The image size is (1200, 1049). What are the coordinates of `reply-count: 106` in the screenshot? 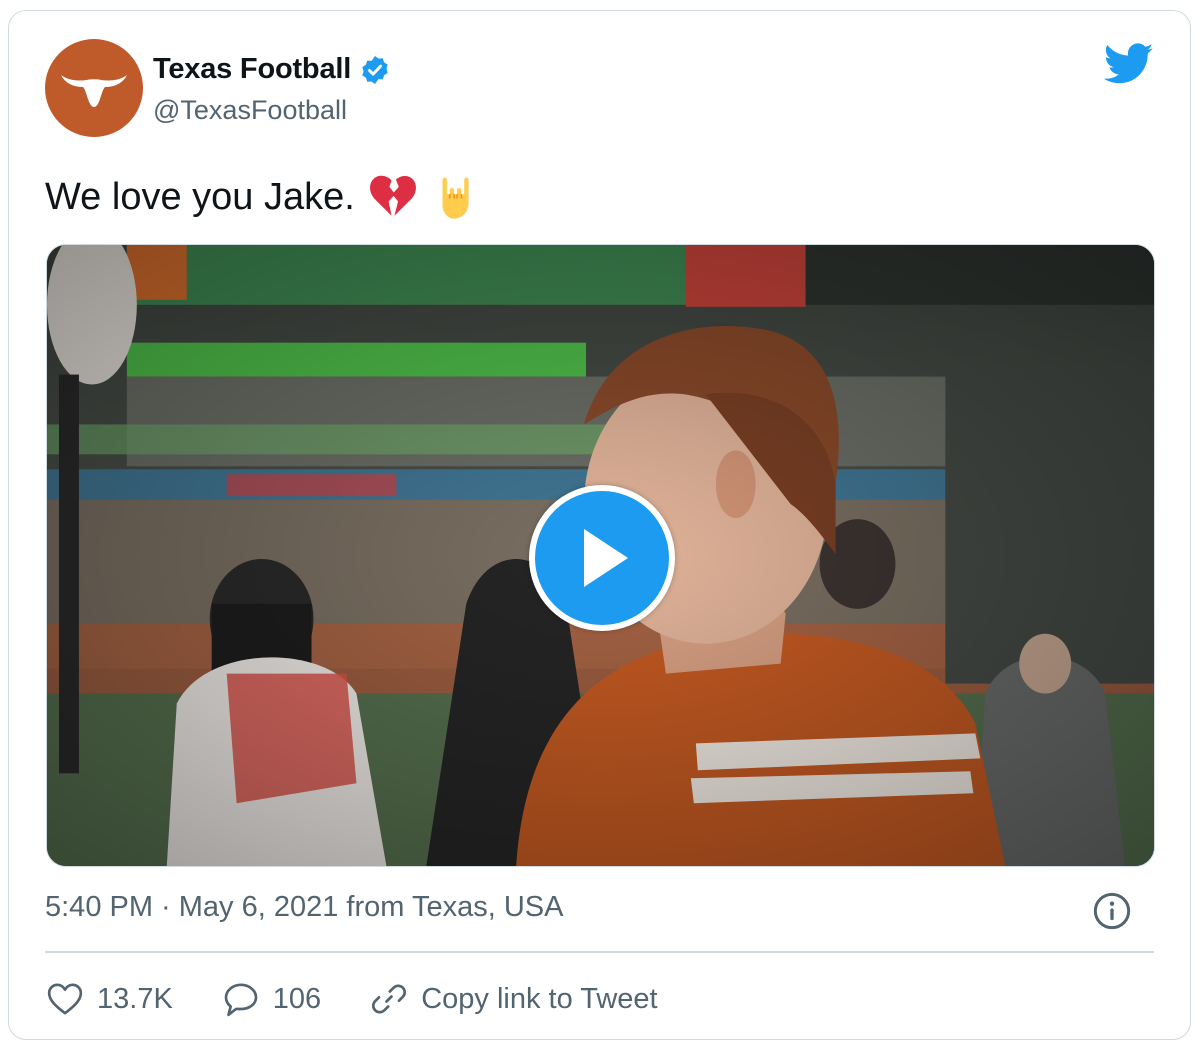 It's located at (297, 998).